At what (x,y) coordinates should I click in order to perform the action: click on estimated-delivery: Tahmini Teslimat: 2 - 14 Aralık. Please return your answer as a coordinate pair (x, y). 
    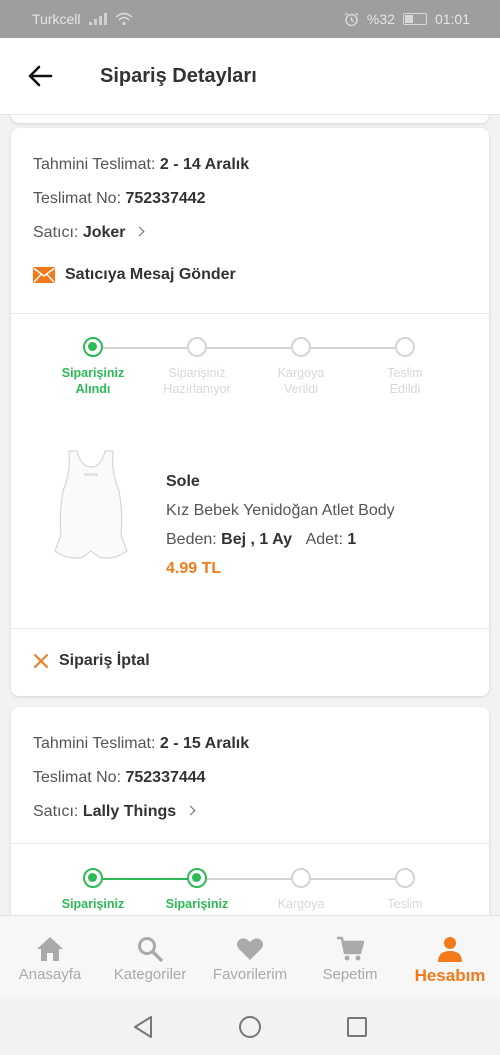
    Looking at the image, I should click on (141, 165).